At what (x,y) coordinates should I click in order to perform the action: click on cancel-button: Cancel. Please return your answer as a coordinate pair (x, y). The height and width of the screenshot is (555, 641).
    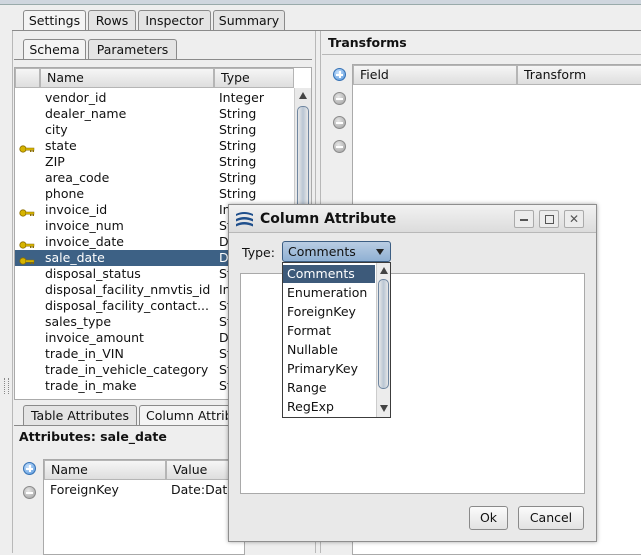
    Looking at the image, I should click on (551, 518).